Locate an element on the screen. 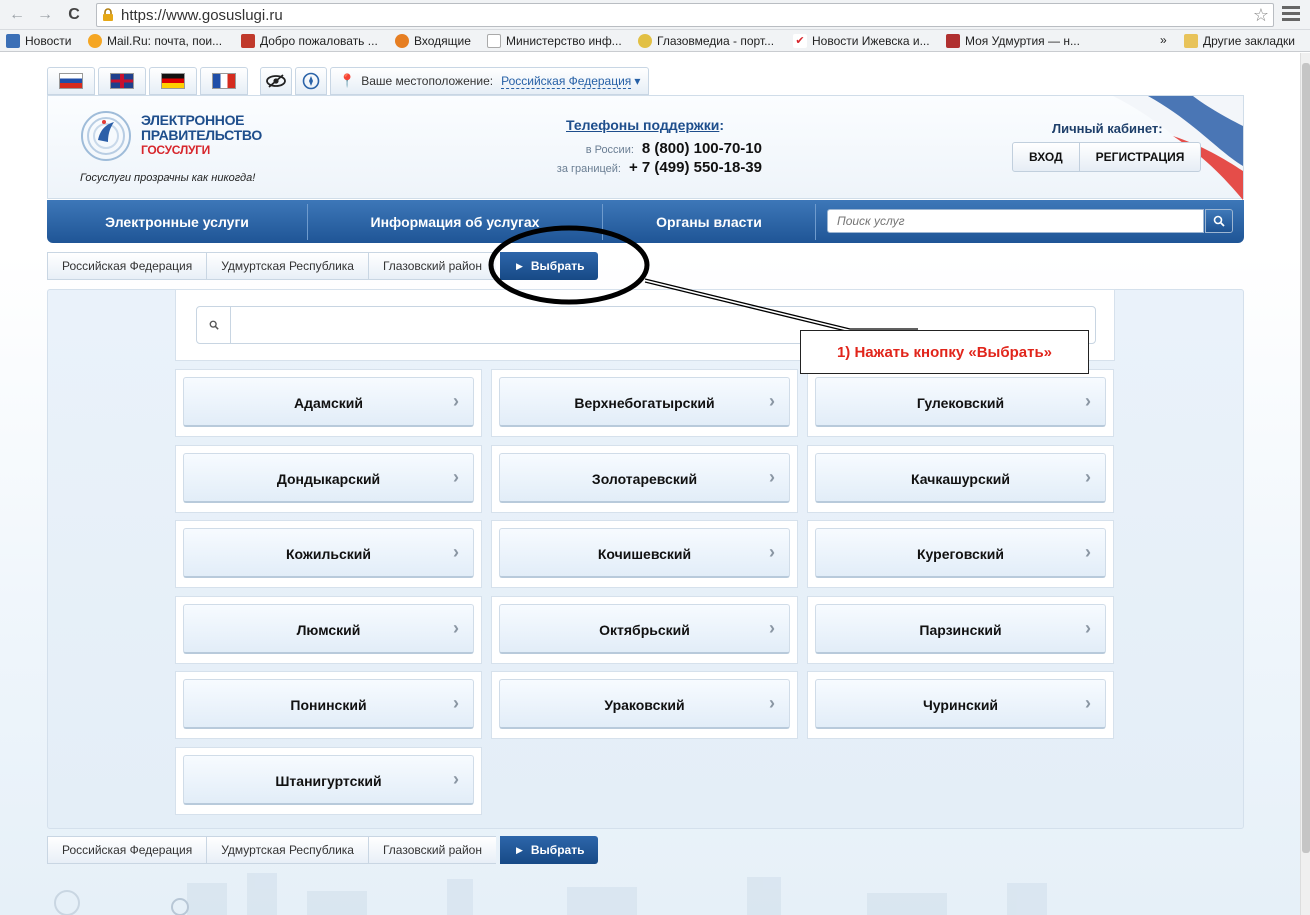 This screenshot has width=1310, height=915. support-title-text: Телефоны поддержки is located at coordinates (643, 125).